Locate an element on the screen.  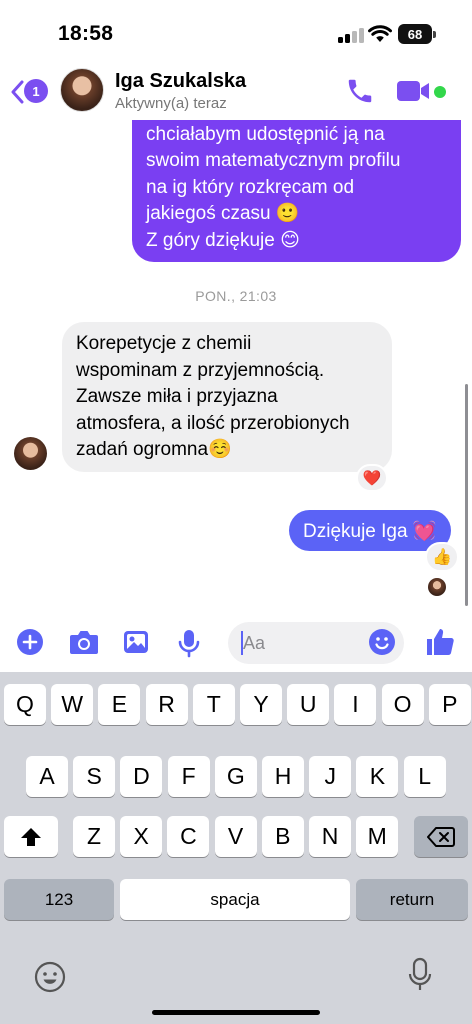
shift-icon is located at coordinates (31, 836).